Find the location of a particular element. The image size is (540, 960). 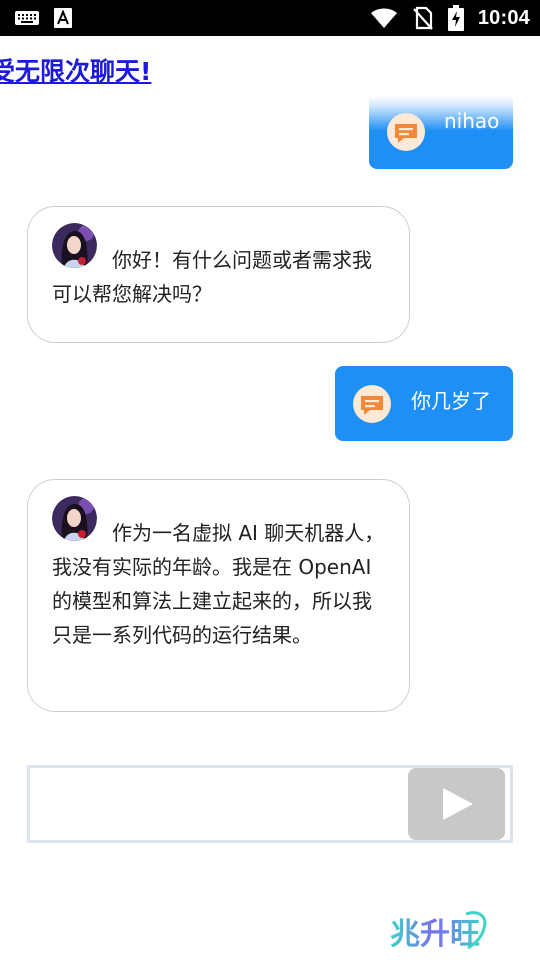

no-sim-icon is located at coordinates (423, 18).